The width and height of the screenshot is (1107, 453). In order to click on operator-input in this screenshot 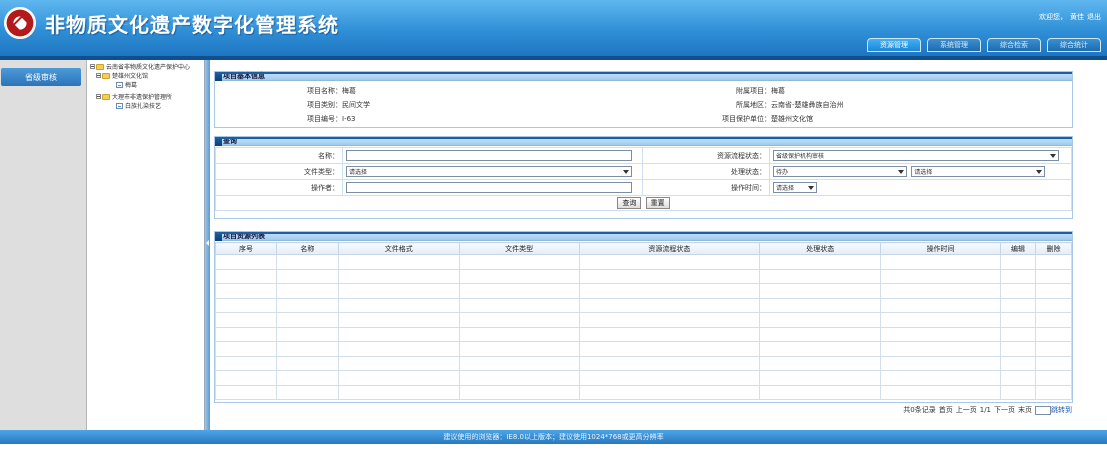, I will do `click(489, 187)`.